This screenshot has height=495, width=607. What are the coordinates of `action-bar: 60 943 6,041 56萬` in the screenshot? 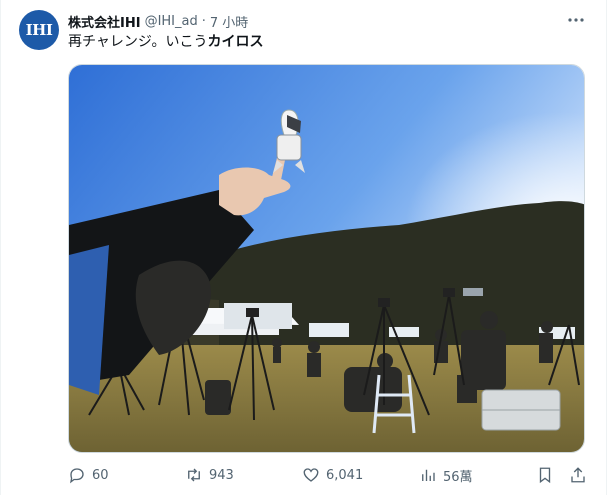 It's located at (328, 475).